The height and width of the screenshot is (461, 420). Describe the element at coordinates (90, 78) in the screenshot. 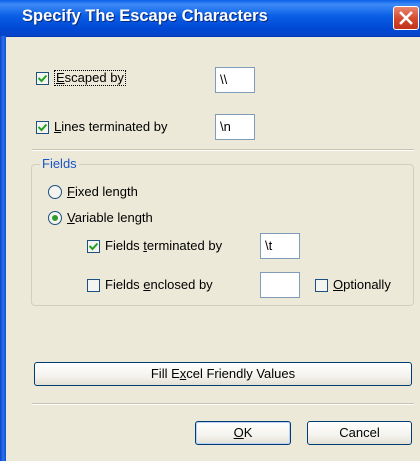

I see `escaped-by-label: Escaped by` at that location.